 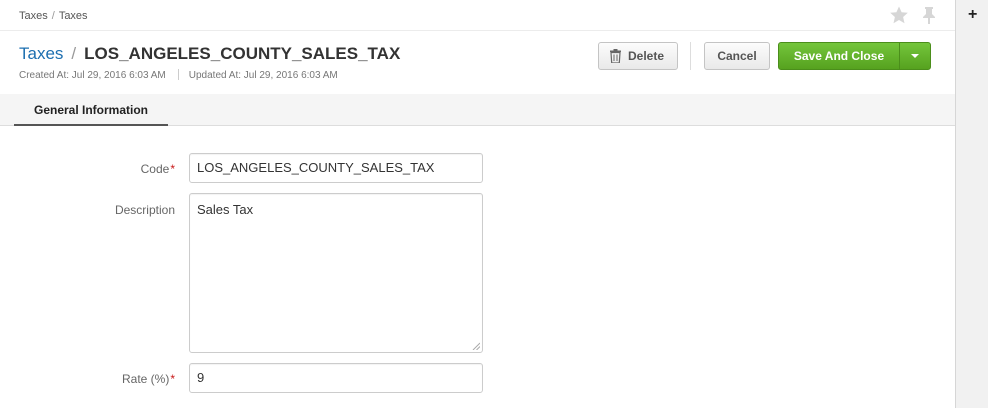 What do you see at coordinates (899, 15) in the screenshot?
I see `star-icon` at bounding box center [899, 15].